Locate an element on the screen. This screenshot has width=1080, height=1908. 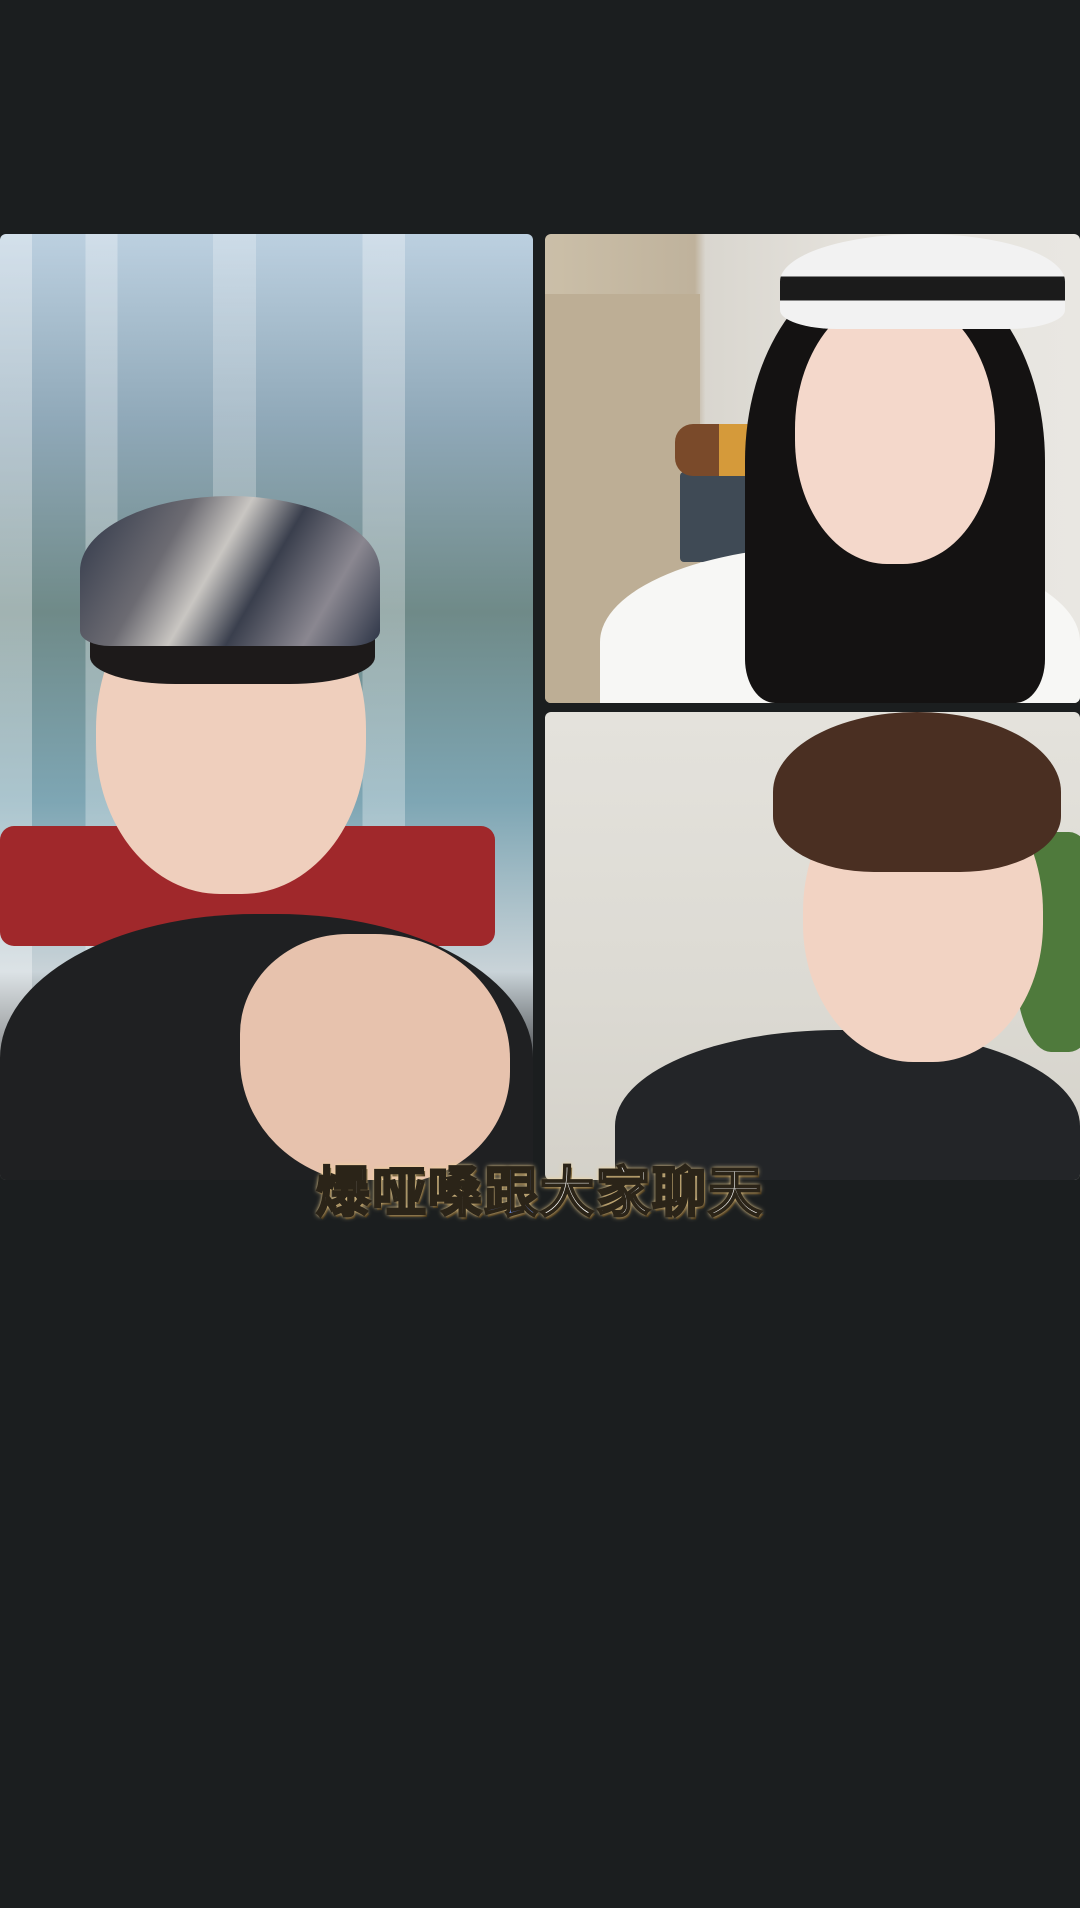
hand is located at coordinates (375, 1057).